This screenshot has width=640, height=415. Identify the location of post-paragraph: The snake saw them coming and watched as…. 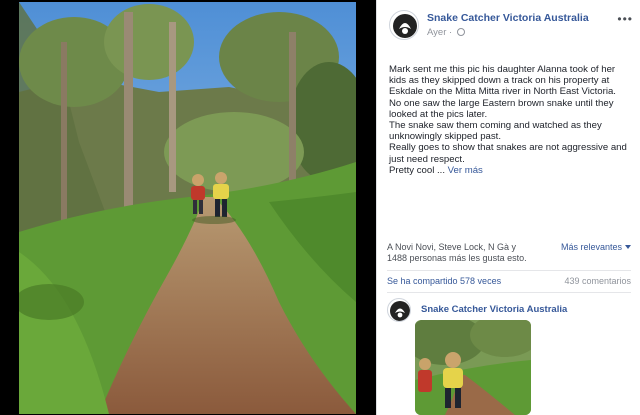
(495, 131).